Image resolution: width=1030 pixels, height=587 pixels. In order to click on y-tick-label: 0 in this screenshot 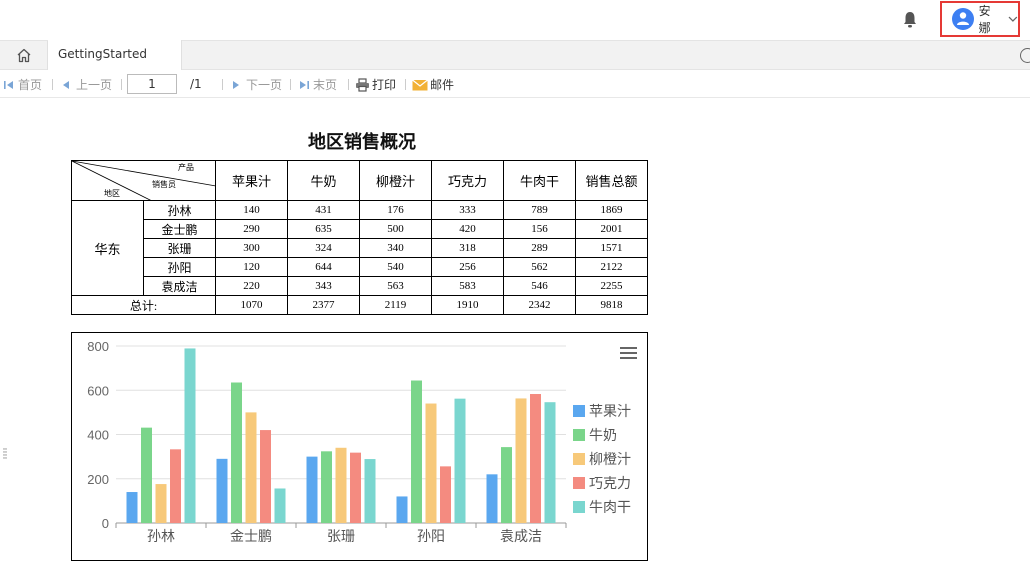, I will do `click(105, 523)`.